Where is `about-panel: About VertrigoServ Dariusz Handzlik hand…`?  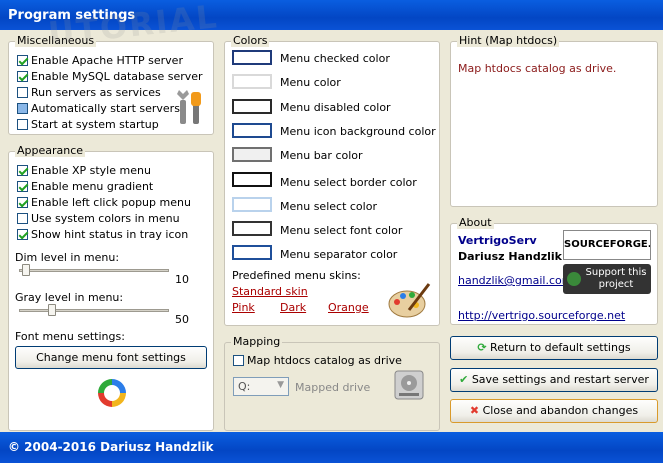
about-panel: About VertrigoServ Dariusz Handzlik hand… is located at coordinates (554, 270).